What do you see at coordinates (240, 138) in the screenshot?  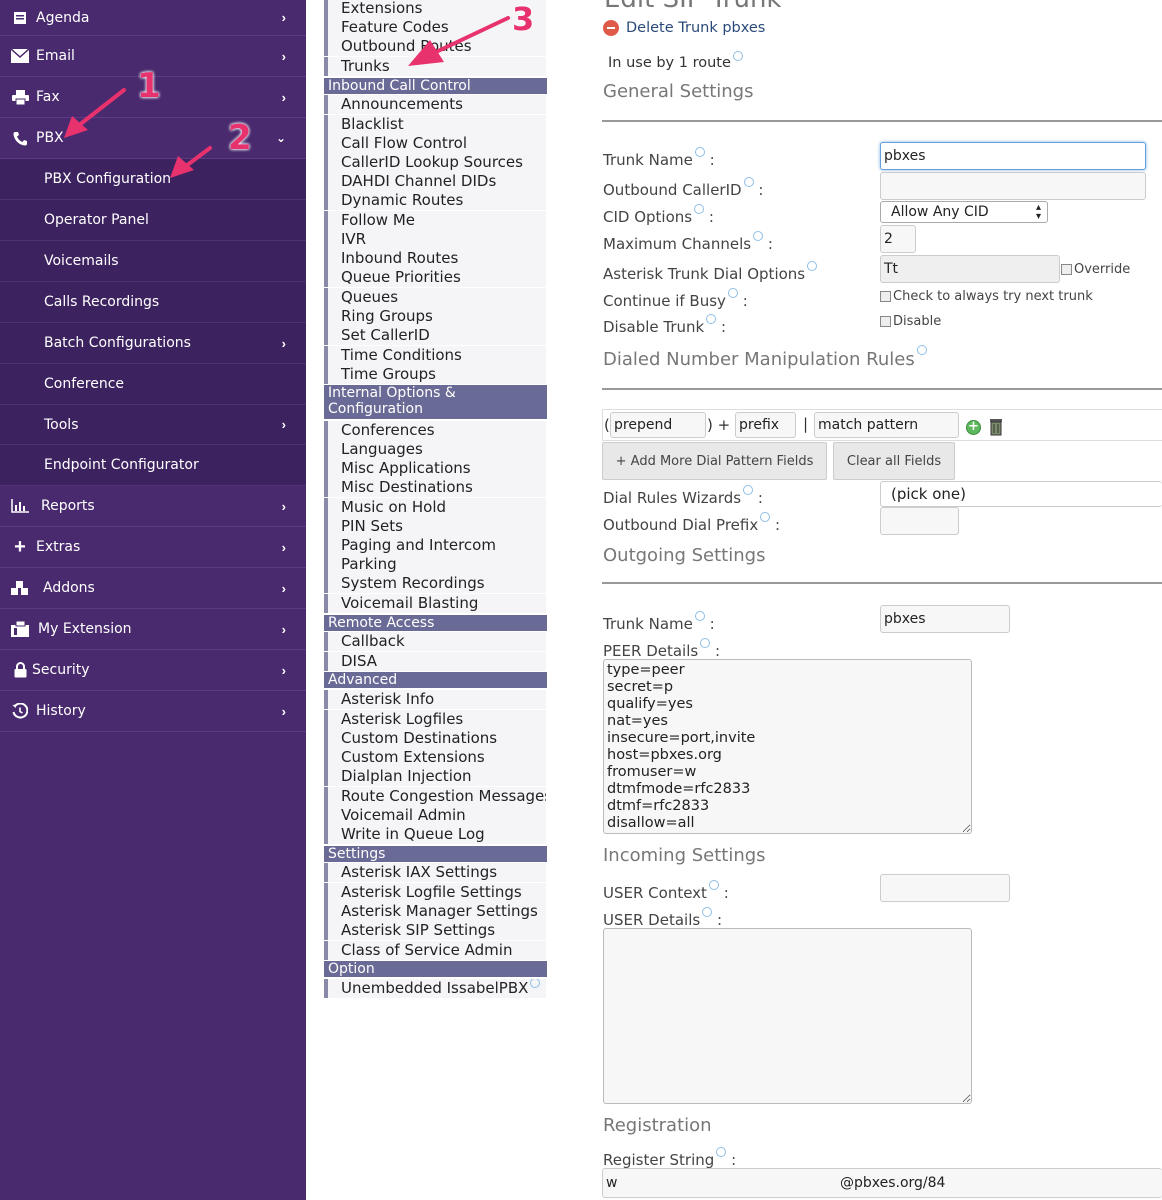 I see `annotation-number-2: 2` at bounding box center [240, 138].